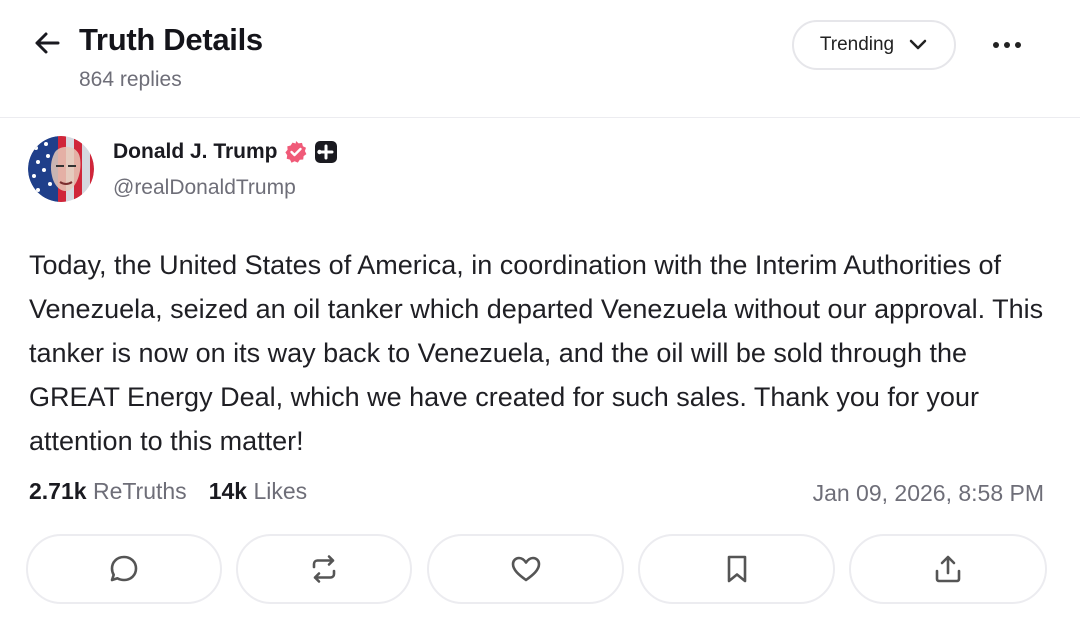  Describe the element at coordinates (139, 491) in the screenshot. I see `retruths-label: ReTruths` at that location.